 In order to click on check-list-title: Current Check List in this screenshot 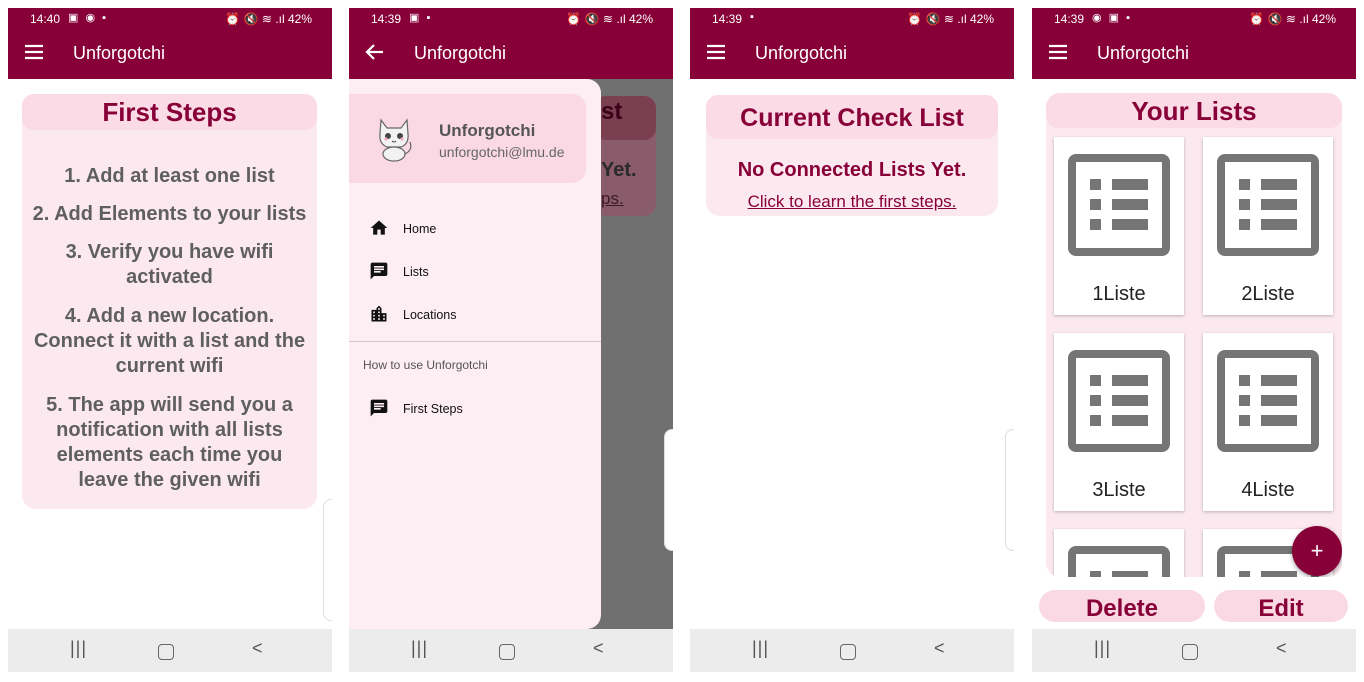, I will do `click(852, 117)`.